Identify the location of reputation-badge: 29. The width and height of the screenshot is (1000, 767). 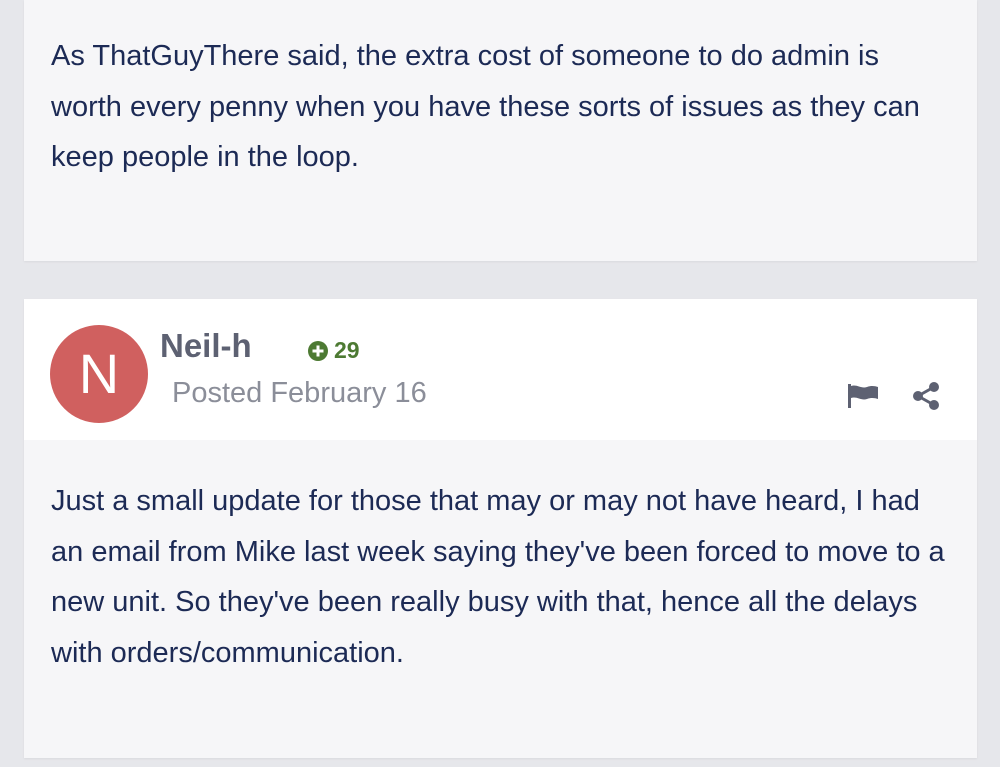
(334, 350).